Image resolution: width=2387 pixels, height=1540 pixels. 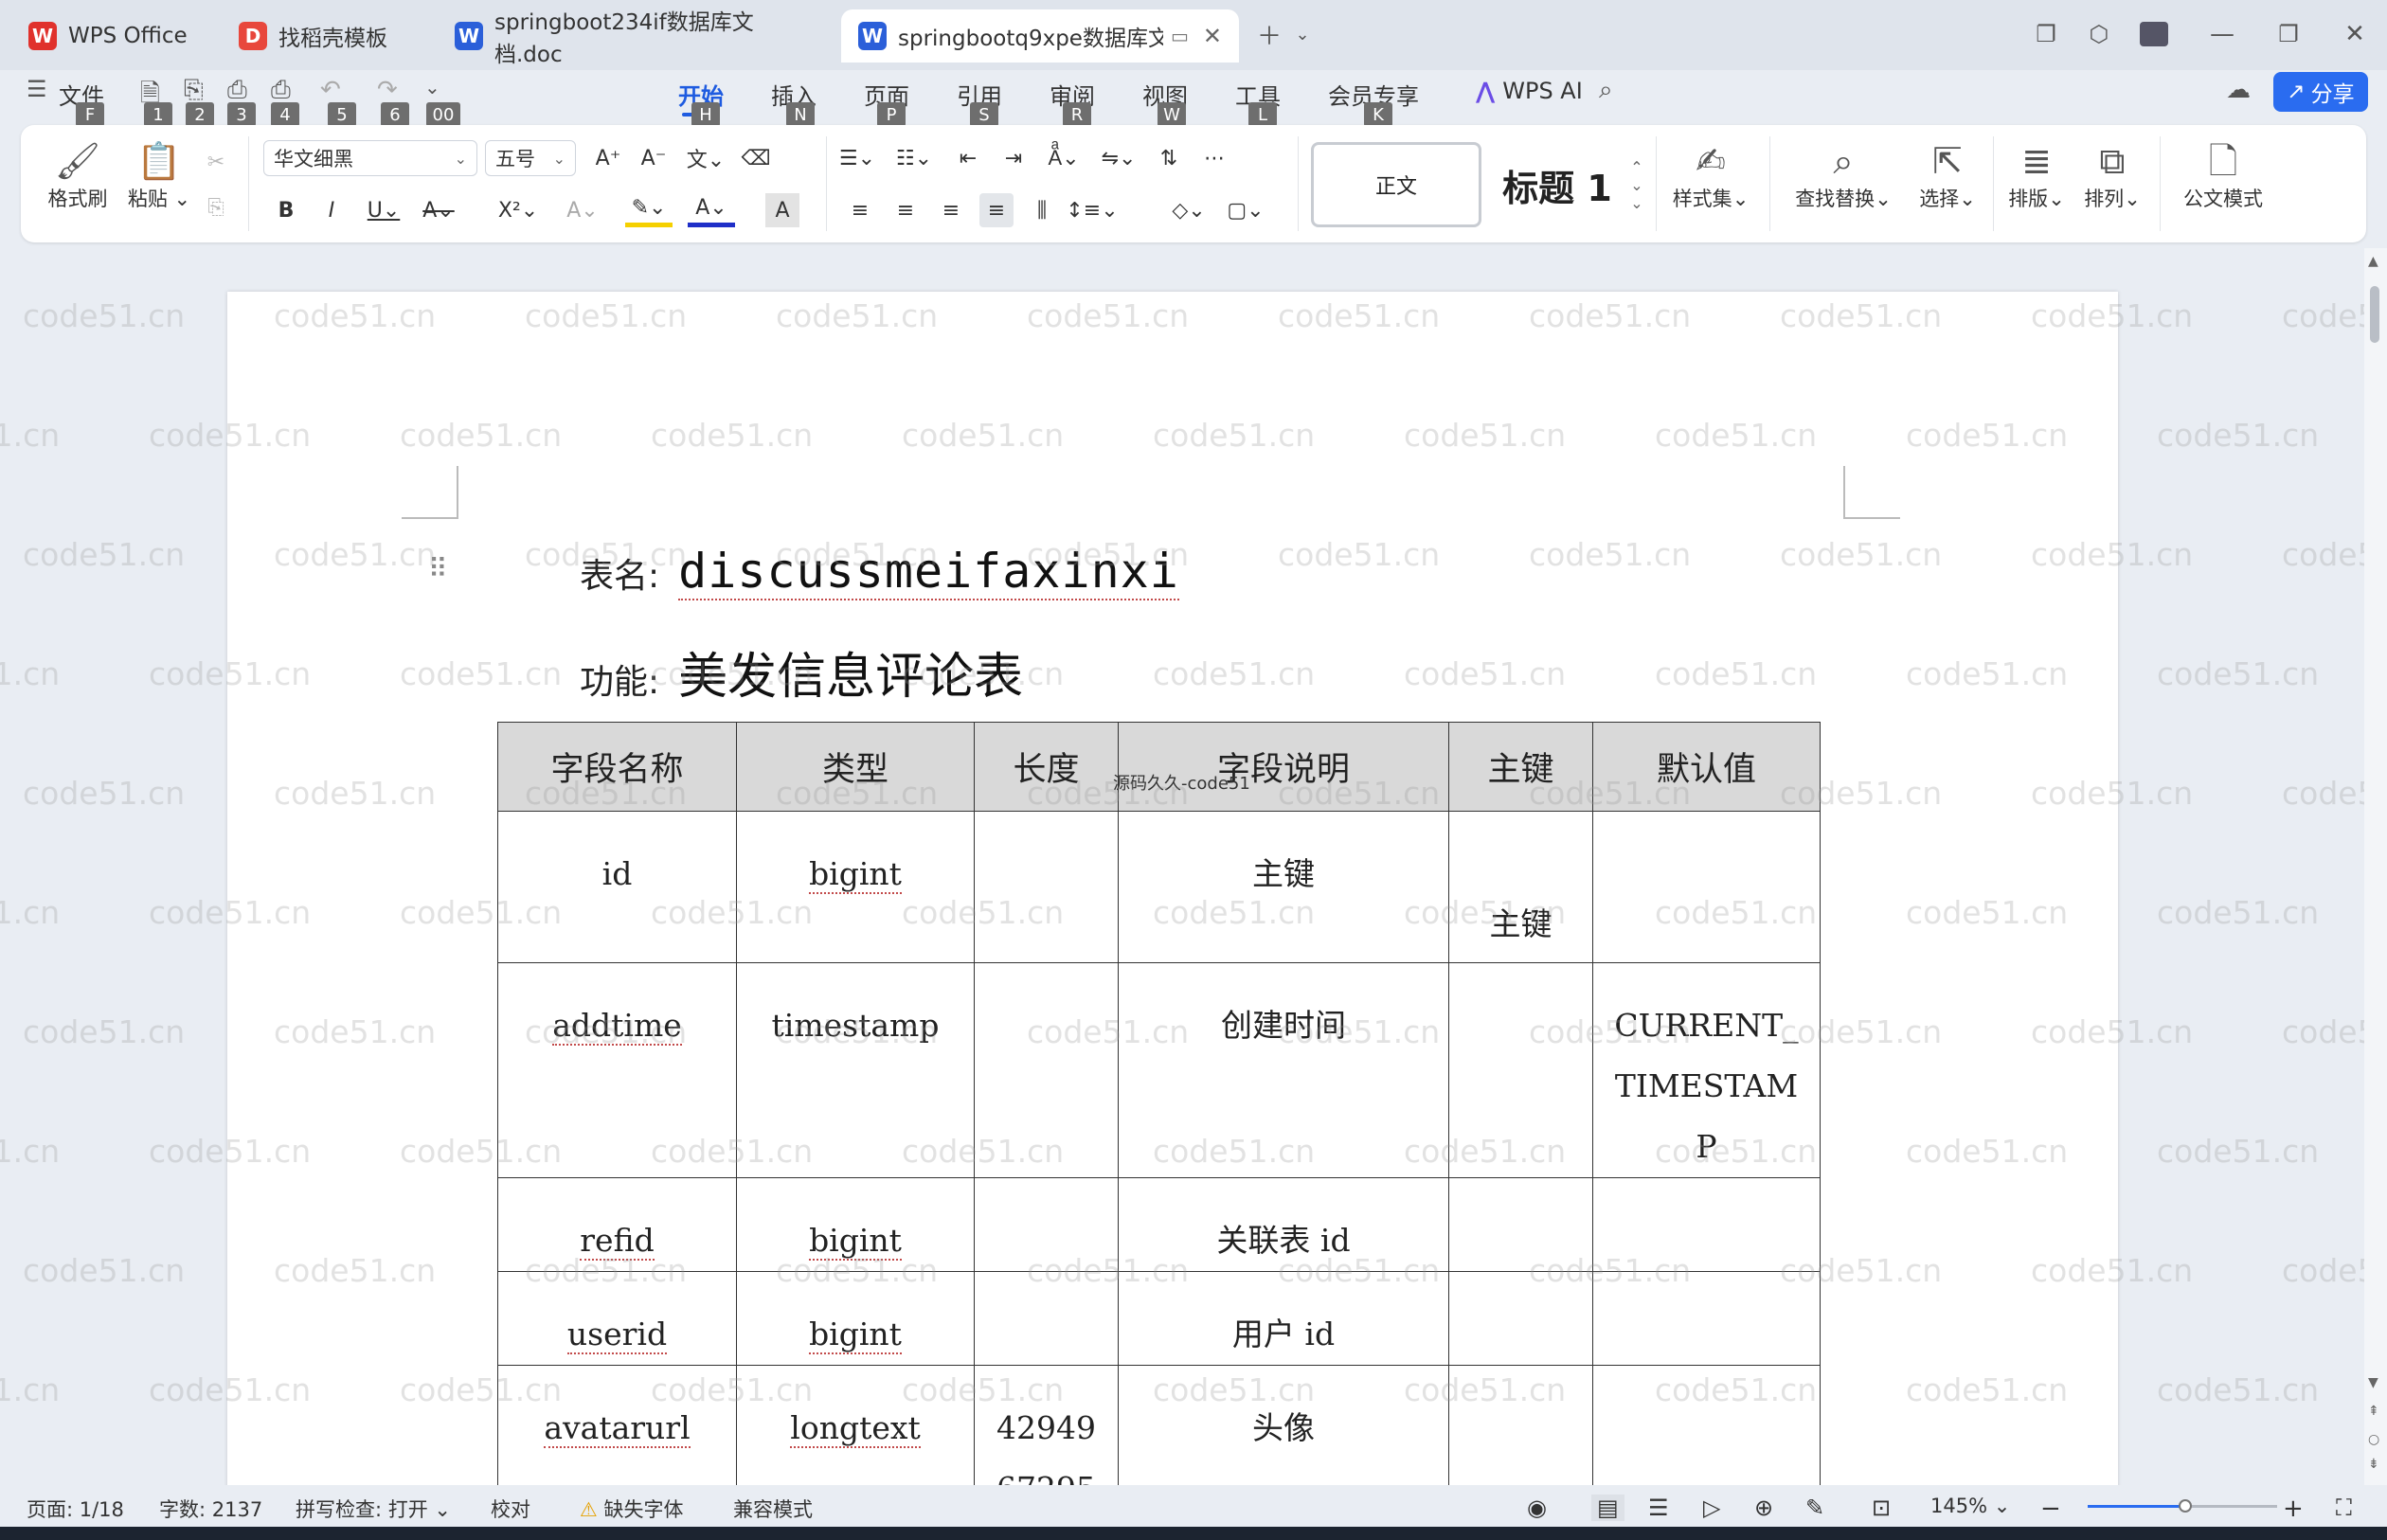 I want to click on increase-indent-icon: ⇥, so click(x=1013, y=158).